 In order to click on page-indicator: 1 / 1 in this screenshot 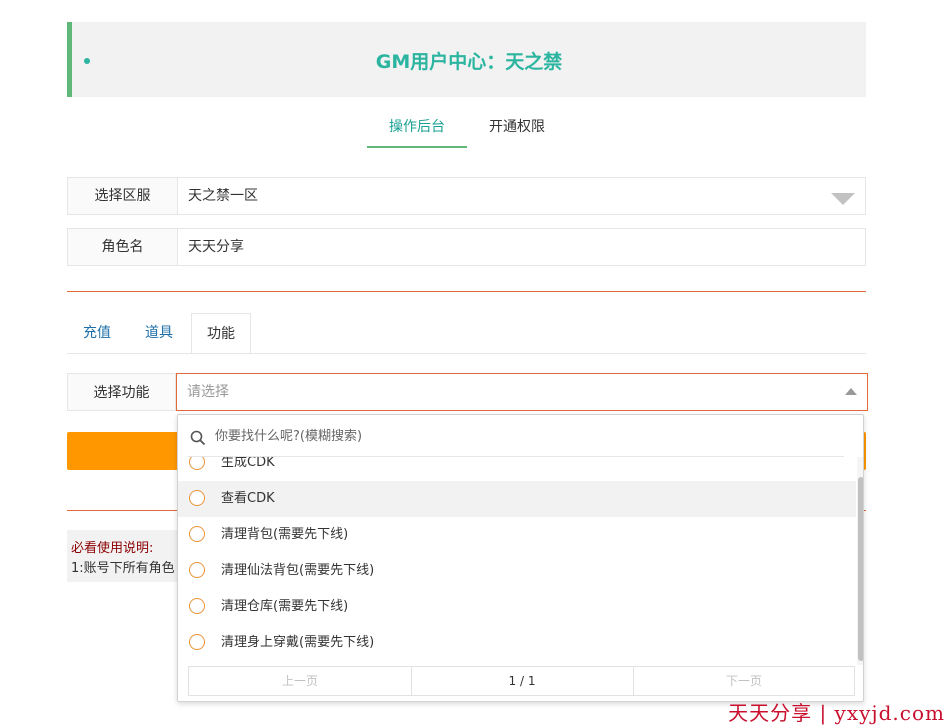, I will do `click(522, 681)`.